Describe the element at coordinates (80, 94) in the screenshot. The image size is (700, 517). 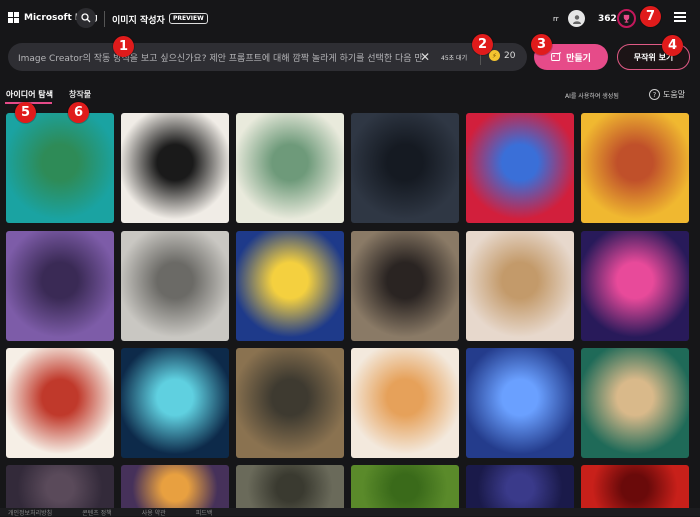
I see `tab-creations: 창작물` at that location.